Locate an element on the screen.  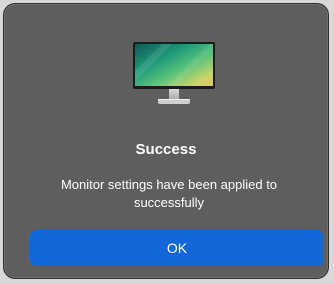
ok-button: OK is located at coordinates (177, 248).